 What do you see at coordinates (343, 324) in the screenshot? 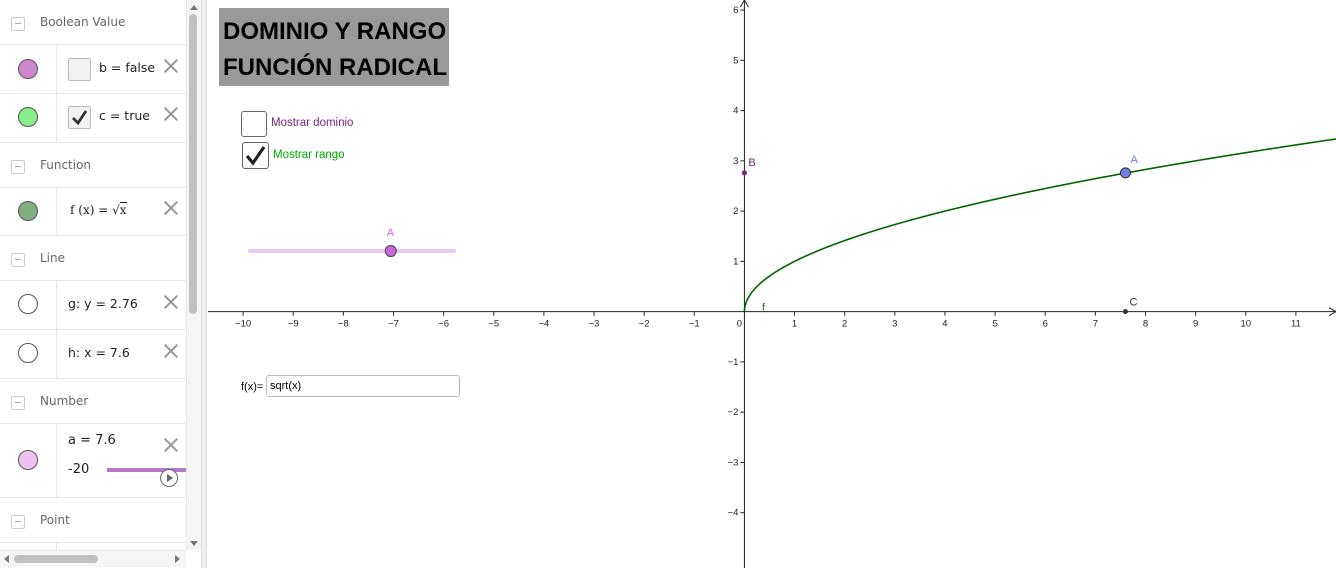
I see `x-tick-label: −8` at bounding box center [343, 324].